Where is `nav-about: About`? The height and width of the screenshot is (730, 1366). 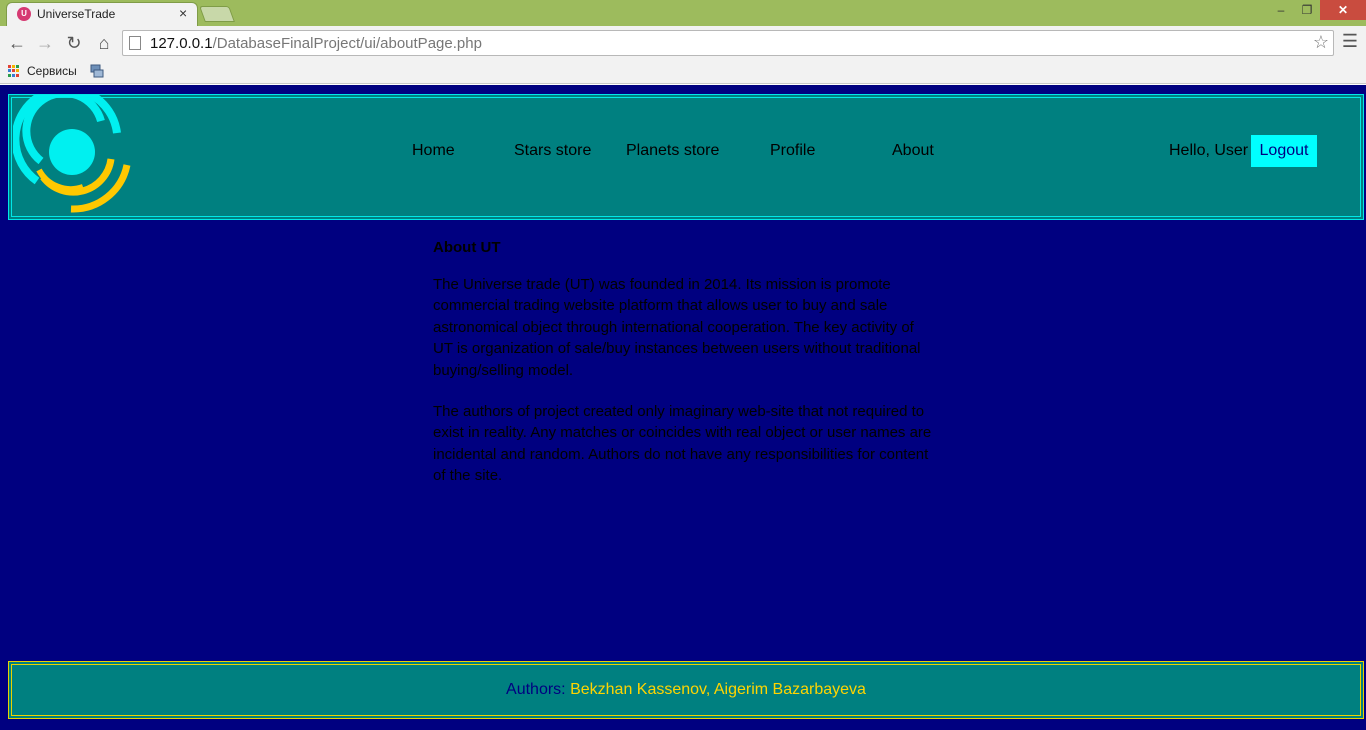
nav-about: About is located at coordinates (913, 151).